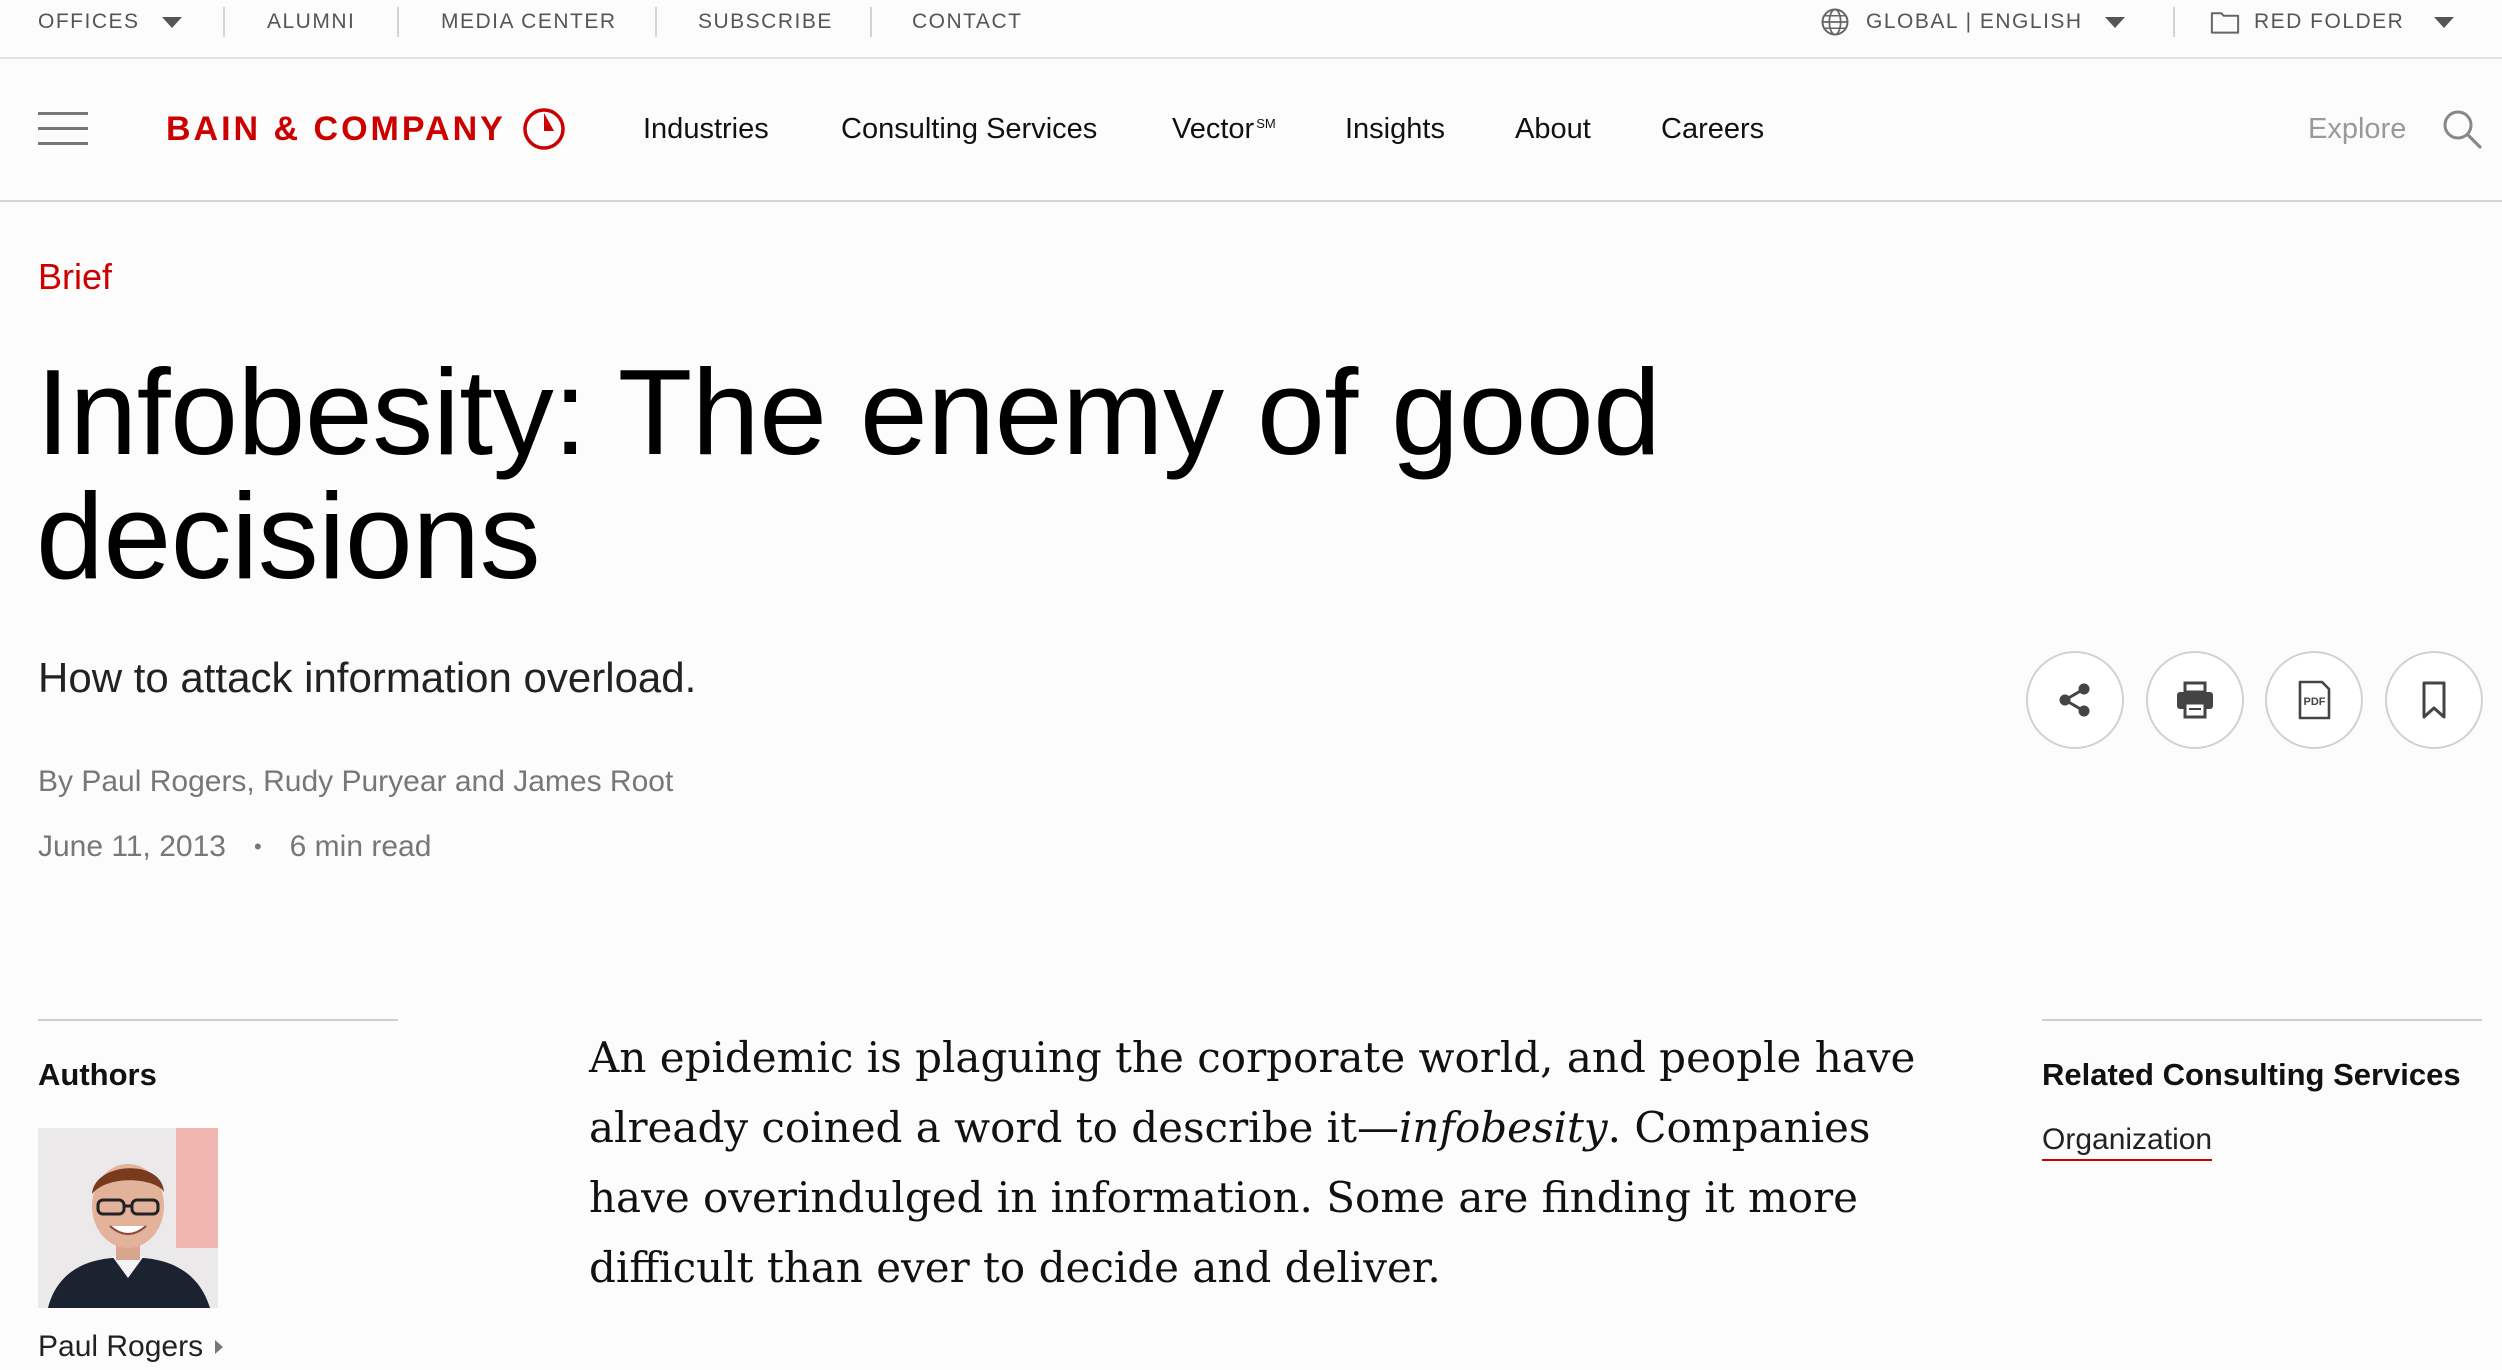 The width and height of the screenshot is (2502, 1370). What do you see at coordinates (2225, 23) in the screenshot?
I see `folder-icon` at bounding box center [2225, 23].